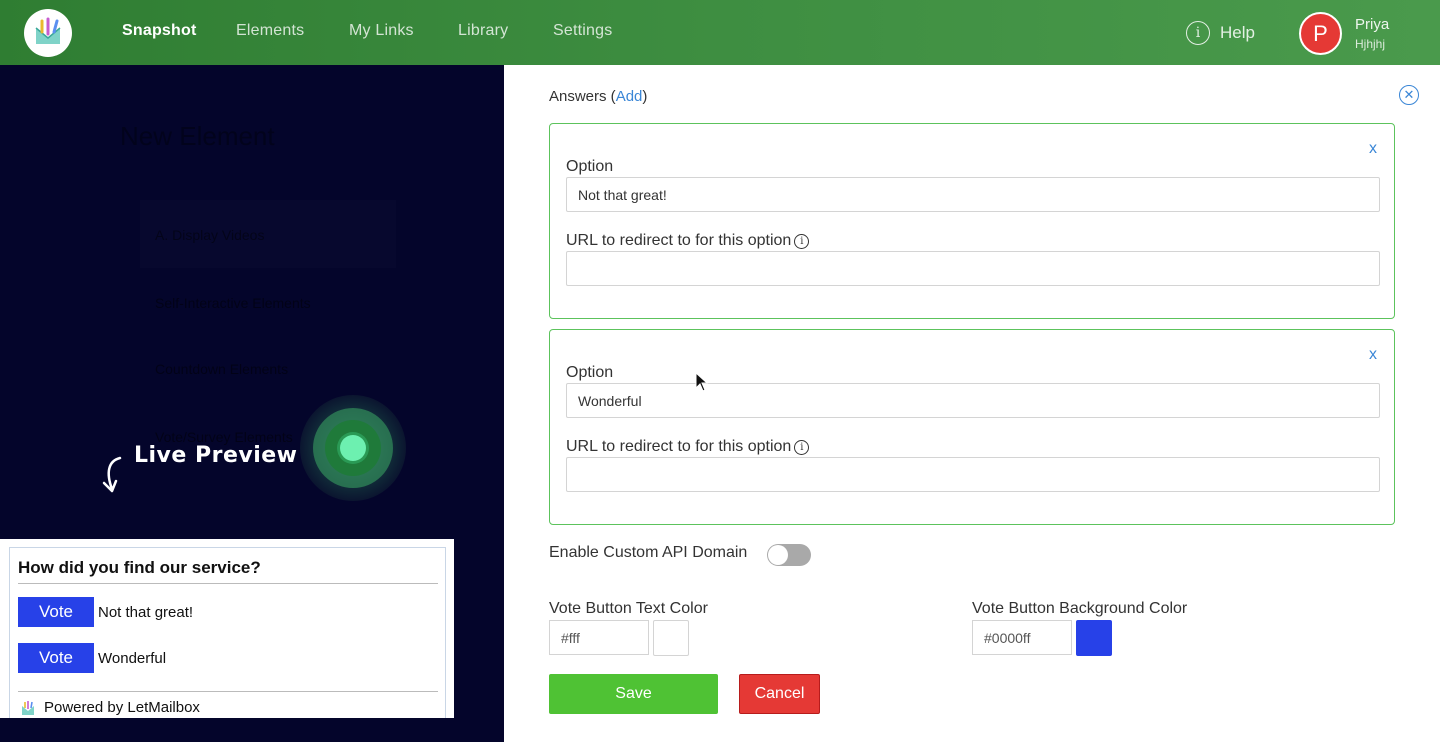 The width and height of the screenshot is (1440, 742). Describe the element at coordinates (197, 136) in the screenshot. I see `ghost-page-title: New Element` at that location.